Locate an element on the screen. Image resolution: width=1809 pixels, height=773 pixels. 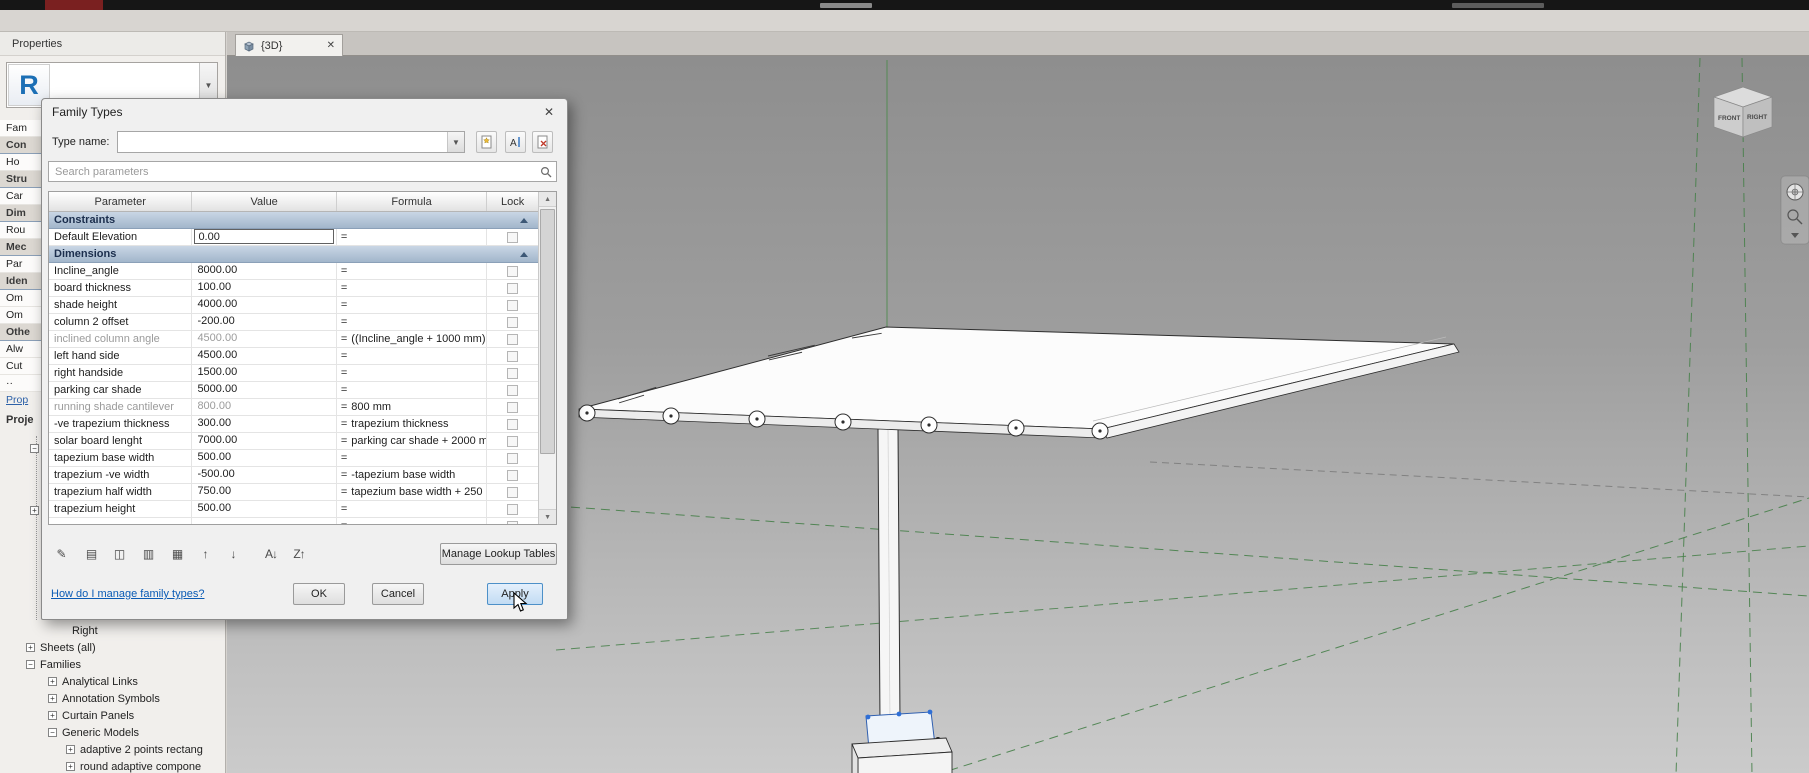
column-header-formula: Formula is located at coordinates (412, 201).